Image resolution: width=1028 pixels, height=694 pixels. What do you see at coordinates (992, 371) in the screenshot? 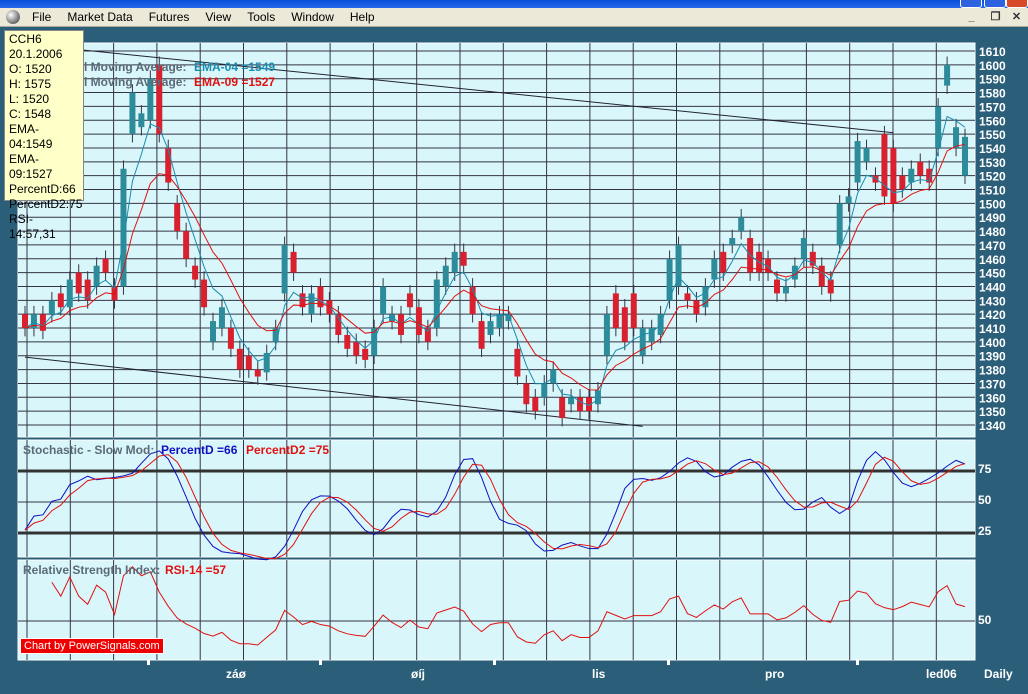
I see `price-axis-label: 1380` at bounding box center [992, 371].